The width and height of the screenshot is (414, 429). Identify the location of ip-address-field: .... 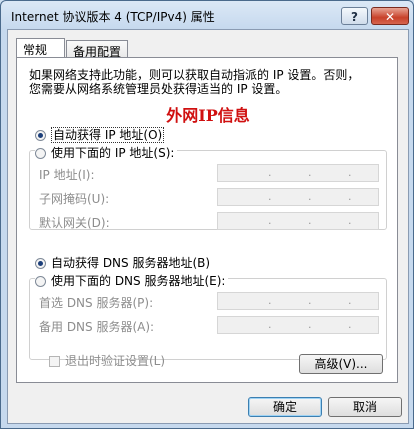
(298, 173).